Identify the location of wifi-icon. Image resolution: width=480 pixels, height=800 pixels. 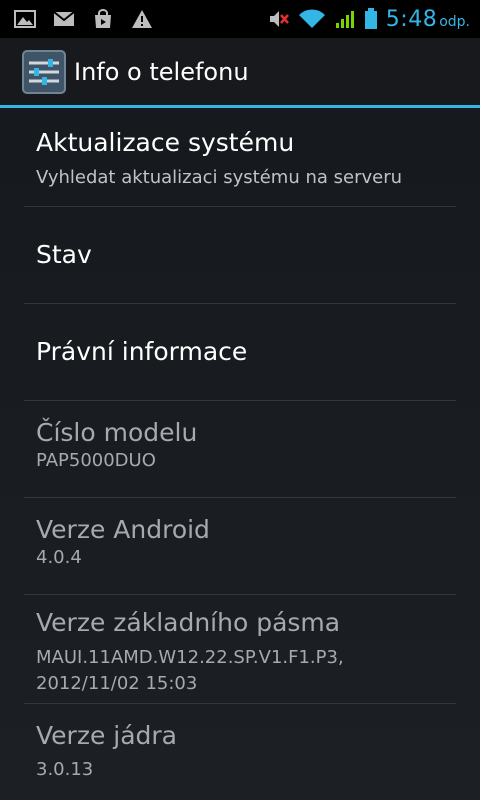
(311, 18).